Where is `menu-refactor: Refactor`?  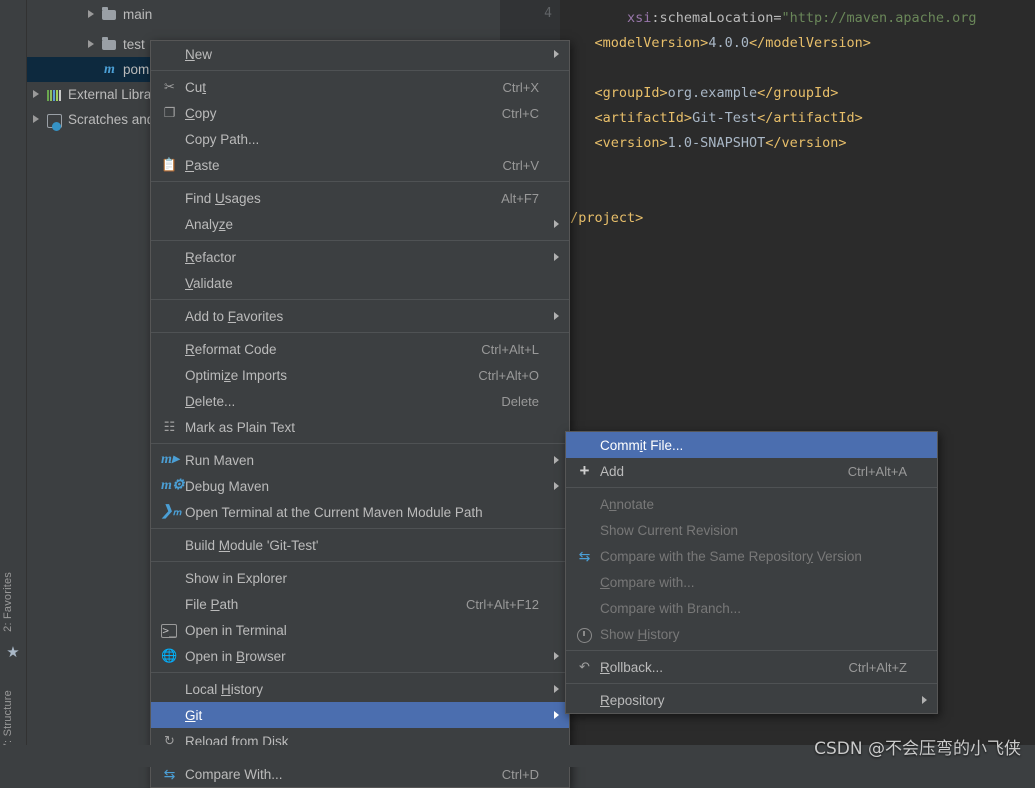
menu-refactor: Refactor is located at coordinates (360, 257).